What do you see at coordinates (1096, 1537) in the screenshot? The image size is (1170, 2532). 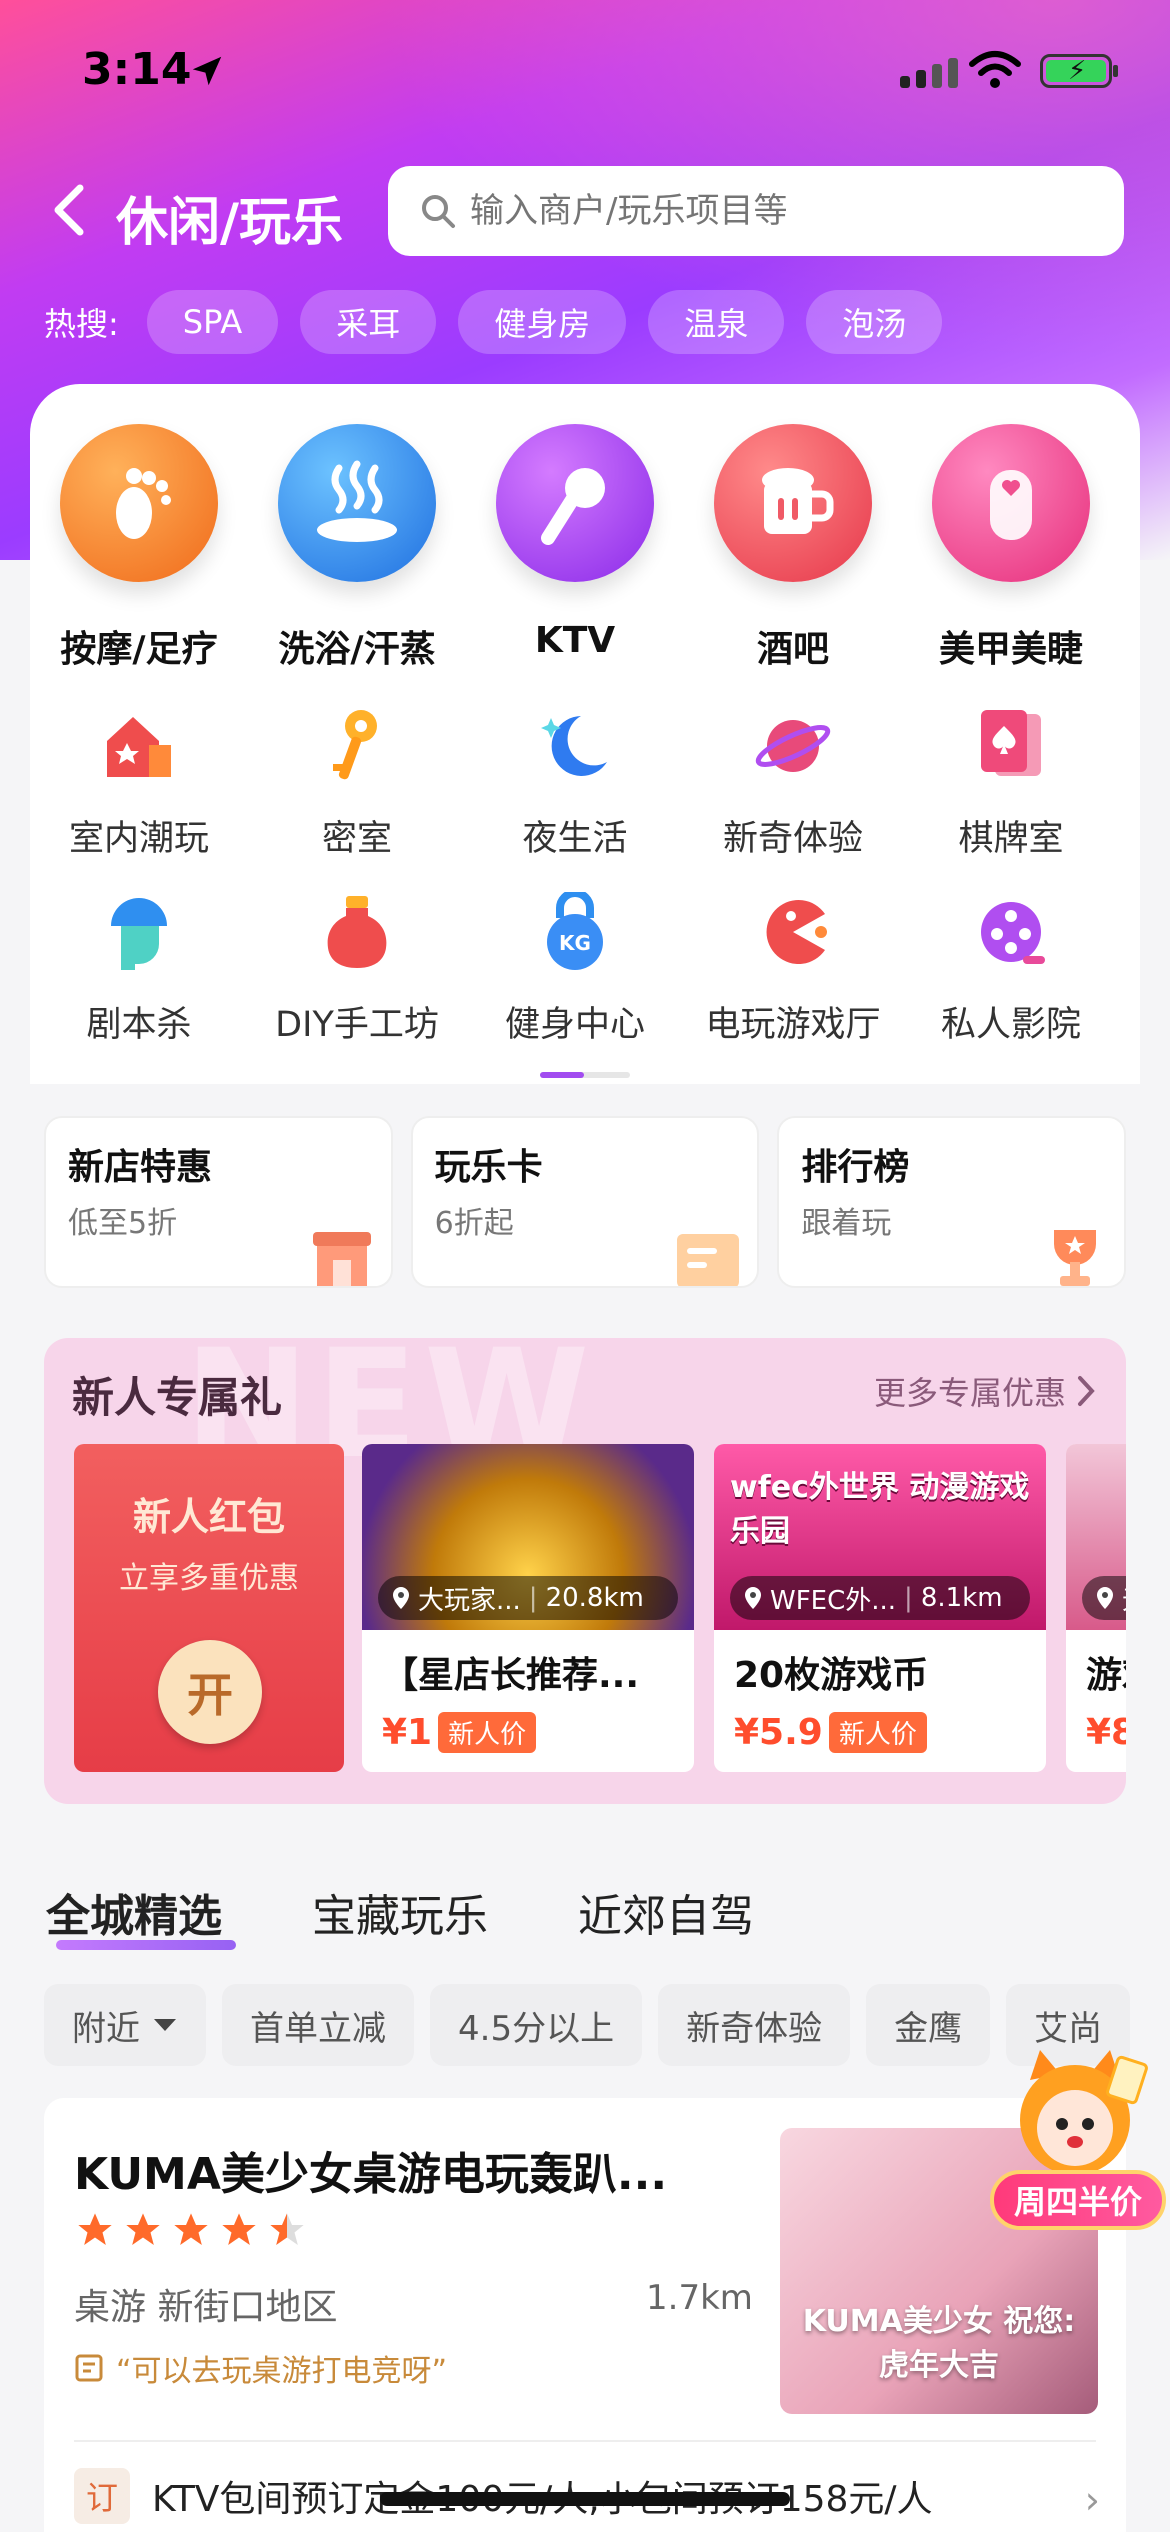 I see `deal-image: 无` at bounding box center [1096, 1537].